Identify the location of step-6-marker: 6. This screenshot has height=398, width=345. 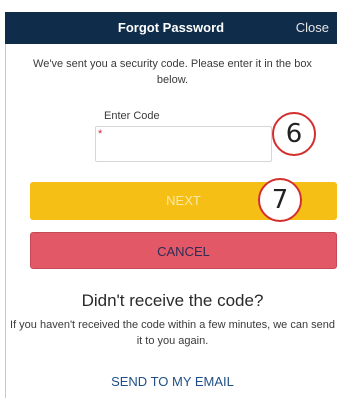
(294, 134).